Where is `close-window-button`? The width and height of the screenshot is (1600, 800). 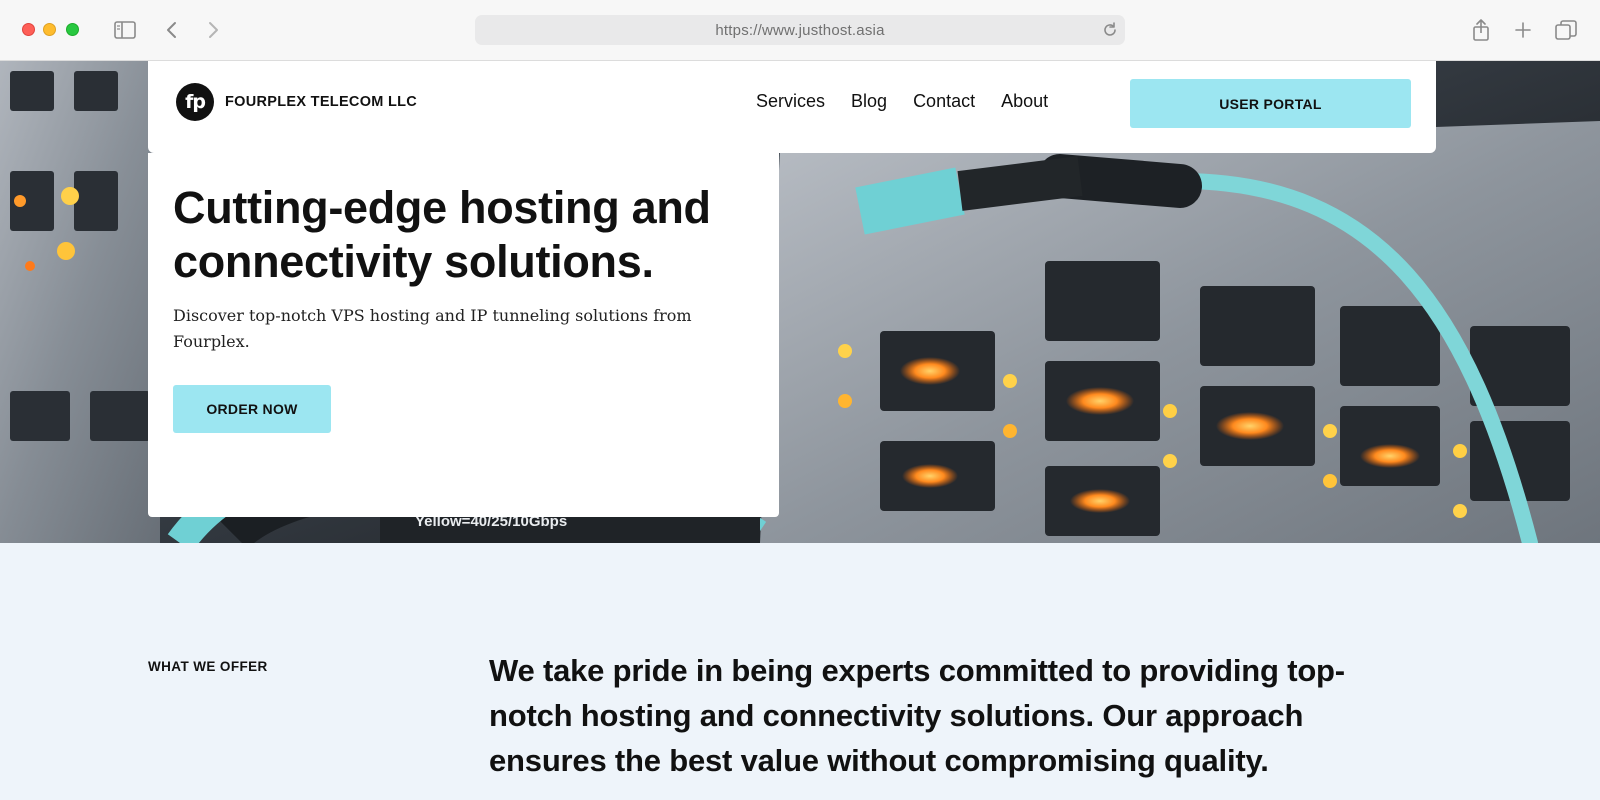 close-window-button is located at coordinates (28, 29).